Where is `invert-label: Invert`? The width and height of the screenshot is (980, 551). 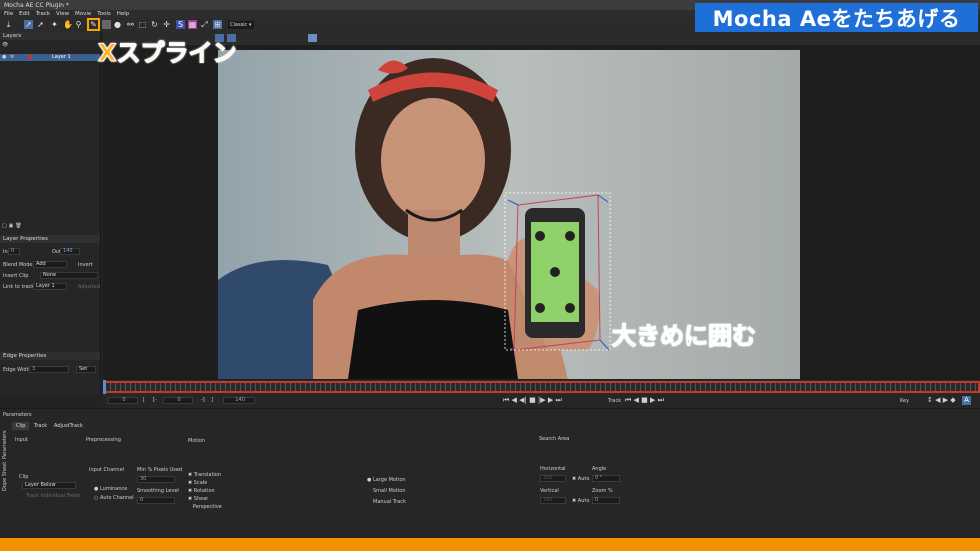
invert-label: Invert is located at coordinates (85, 265).